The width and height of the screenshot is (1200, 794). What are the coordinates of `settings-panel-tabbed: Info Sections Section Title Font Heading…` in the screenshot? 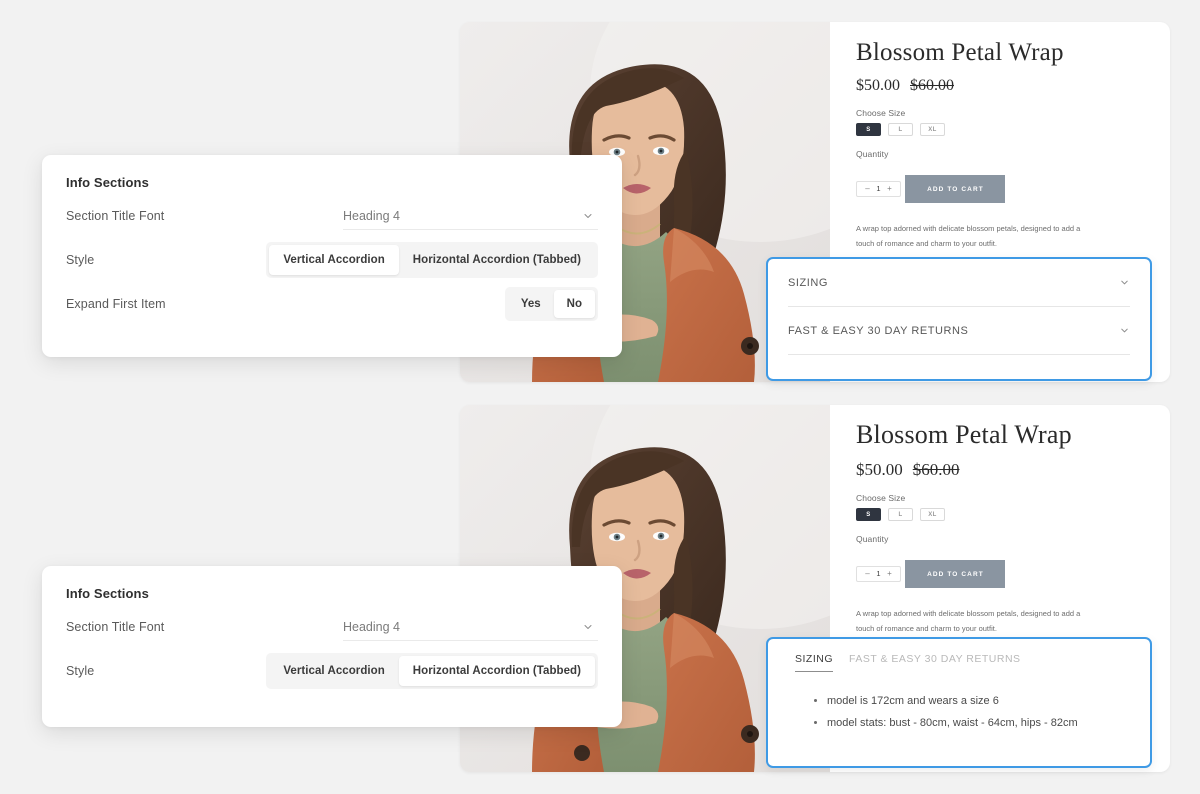 It's located at (332, 646).